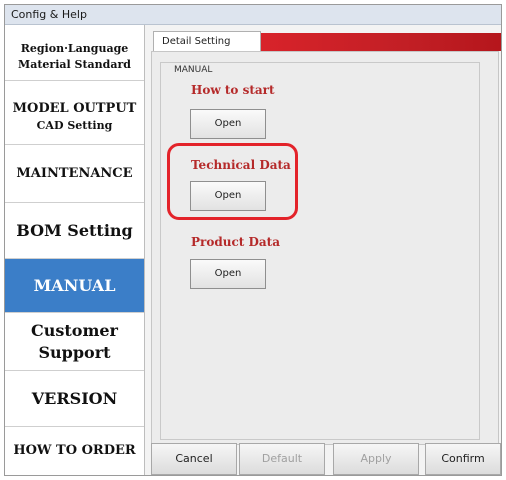  I want to click on sidebar-item-label: VERSION, so click(74, 398).